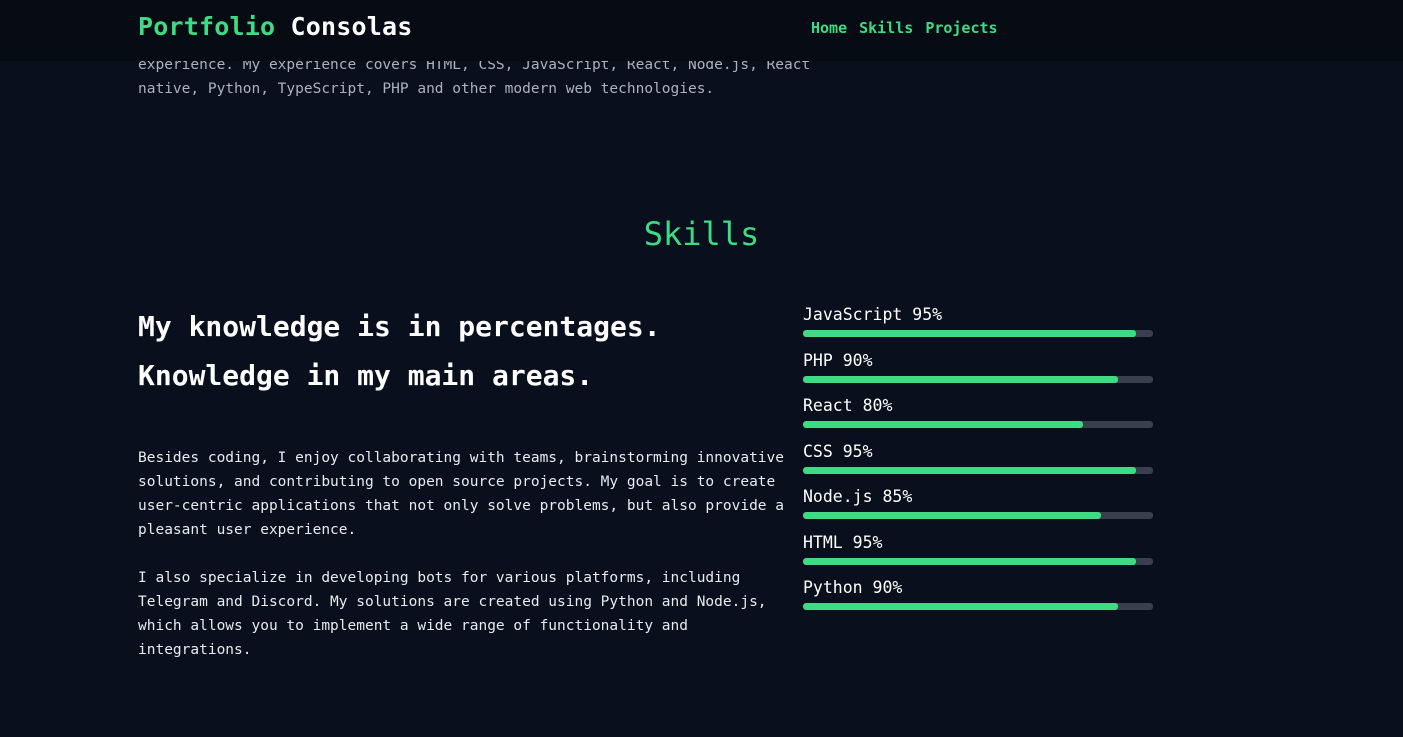 The width and height of the screenshot is (1403, 737). What do you see at coordinates (843, 542) in the screenshot?
I see `skill-label: HTML 95%` at bounding box center [843, 542].